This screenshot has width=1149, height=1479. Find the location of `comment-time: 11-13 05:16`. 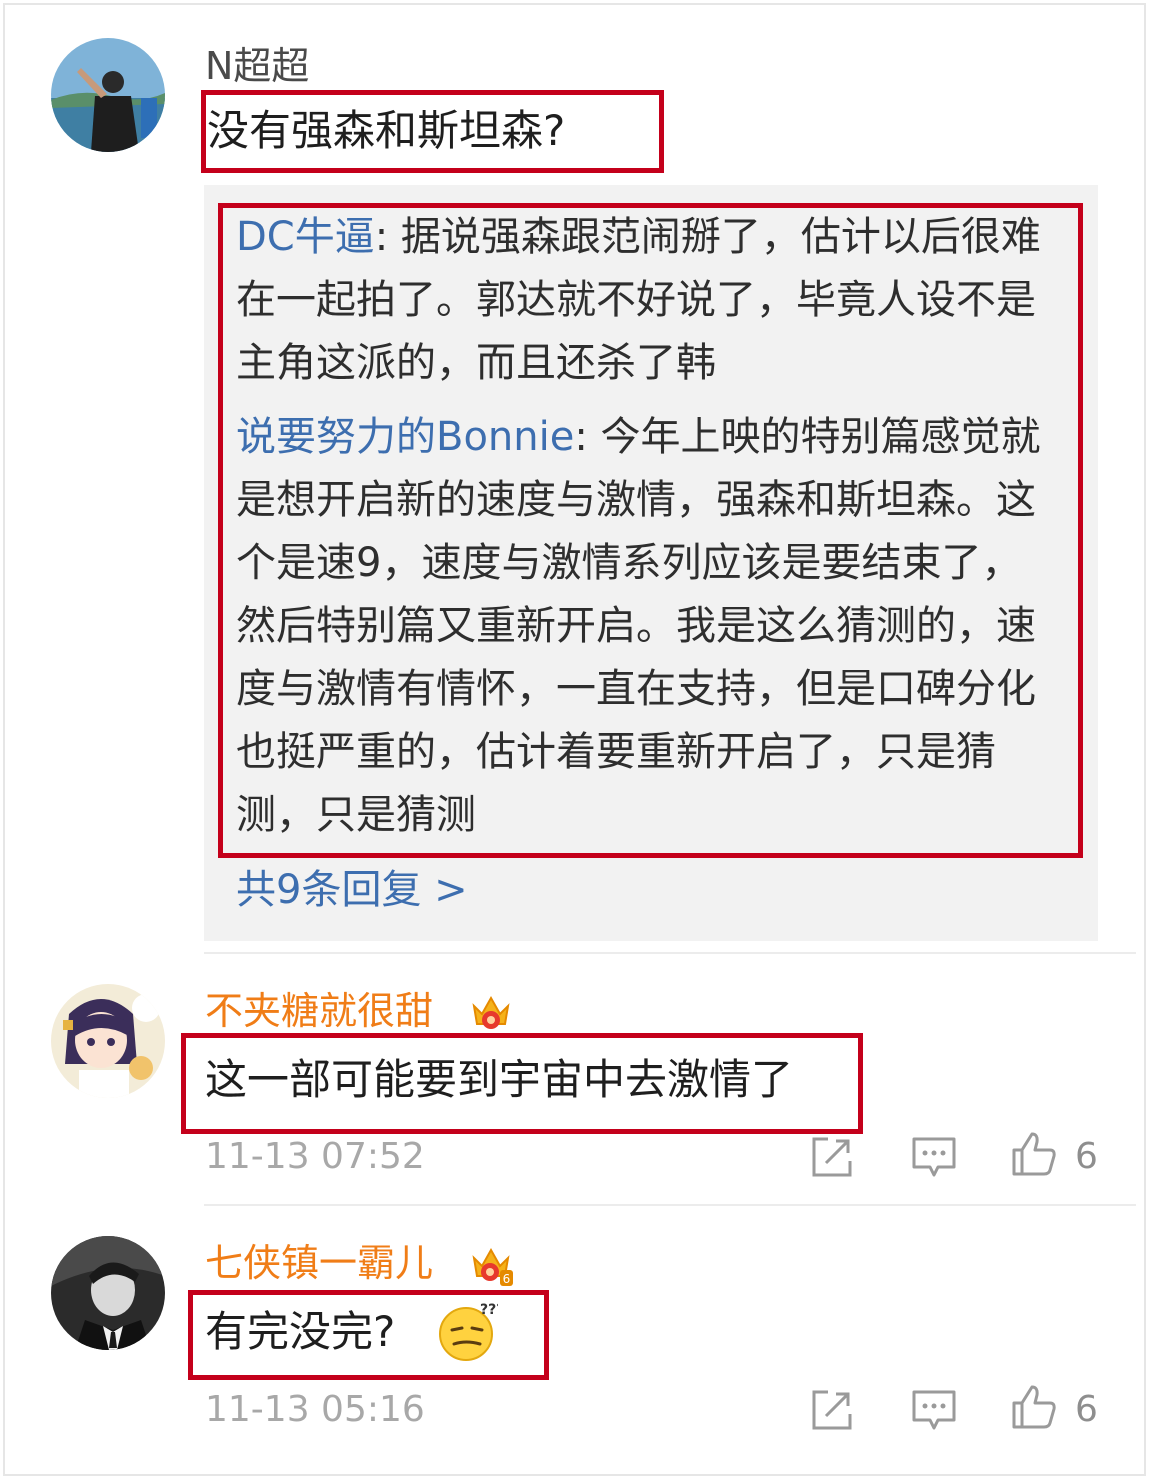

comment-time: 11-13 05:16 is located at coordinates (315, 1409).